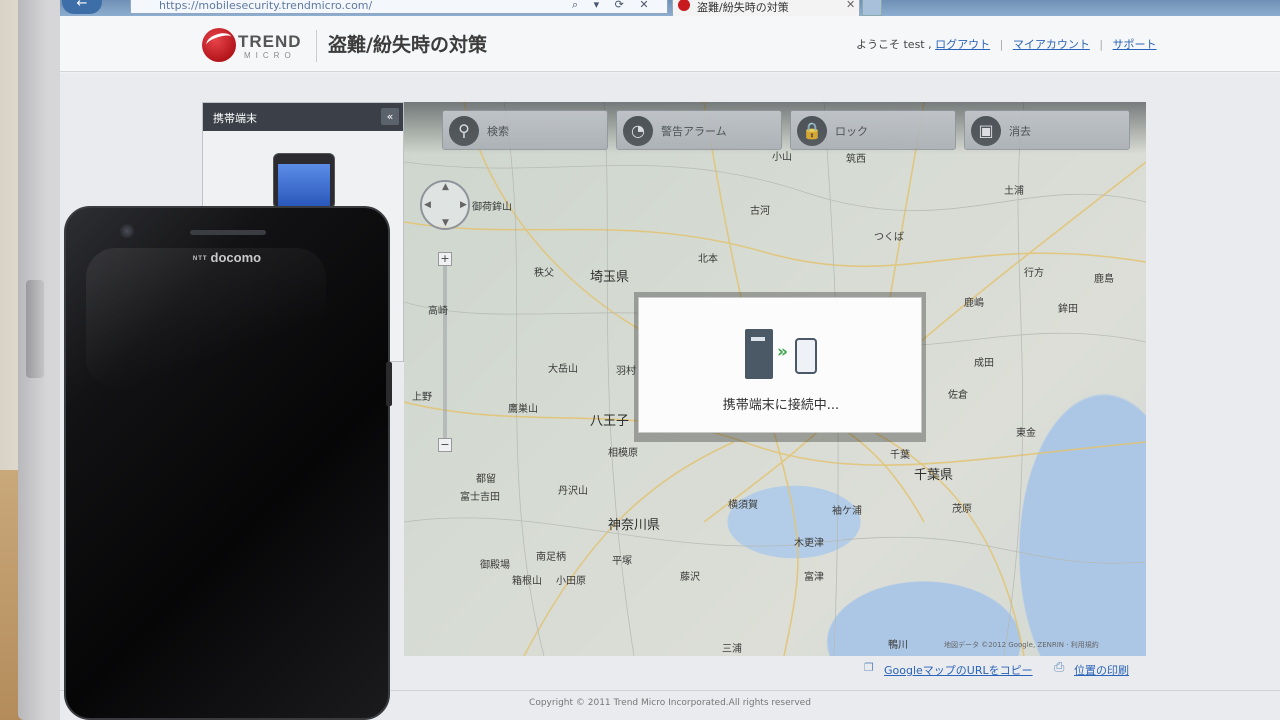  What do you see at coordinates (809, 543) in the screenshot?
I see `map-place-label: 木更津` at bounding box center [809, 543].